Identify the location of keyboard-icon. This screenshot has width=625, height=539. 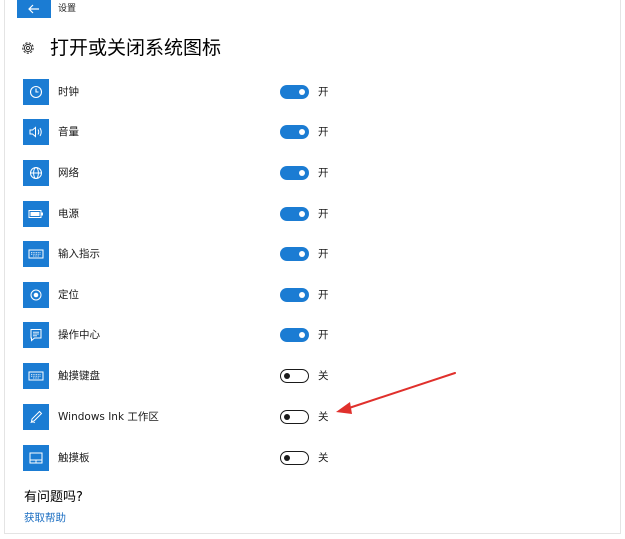
(36, 254).